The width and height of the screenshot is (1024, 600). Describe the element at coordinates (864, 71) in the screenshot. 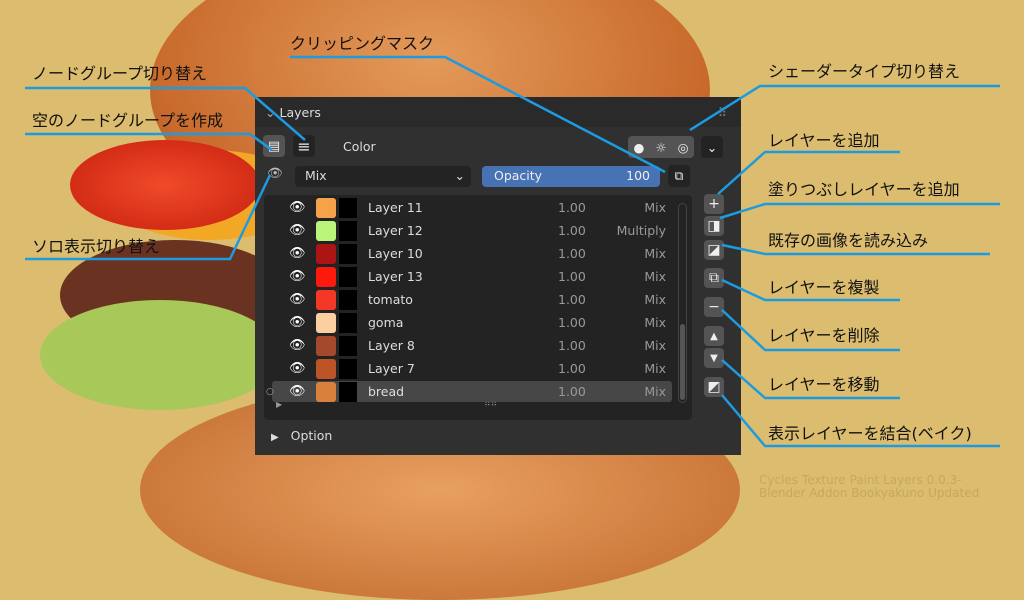

I see `annotation-shader-type: シェーダータイプ切り替え` at that location.